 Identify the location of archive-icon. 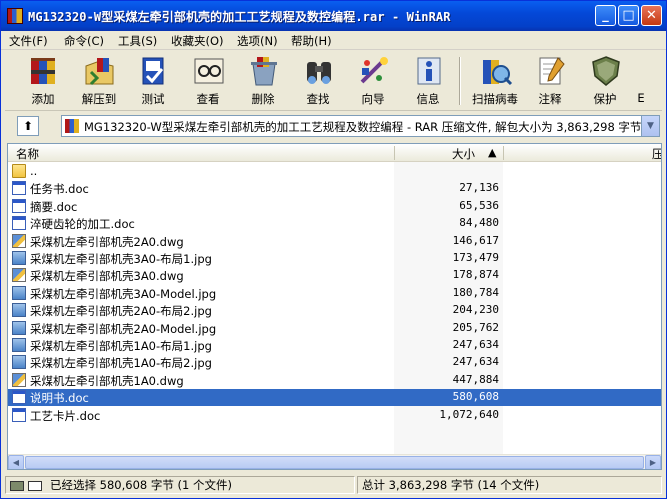
(72, 126).